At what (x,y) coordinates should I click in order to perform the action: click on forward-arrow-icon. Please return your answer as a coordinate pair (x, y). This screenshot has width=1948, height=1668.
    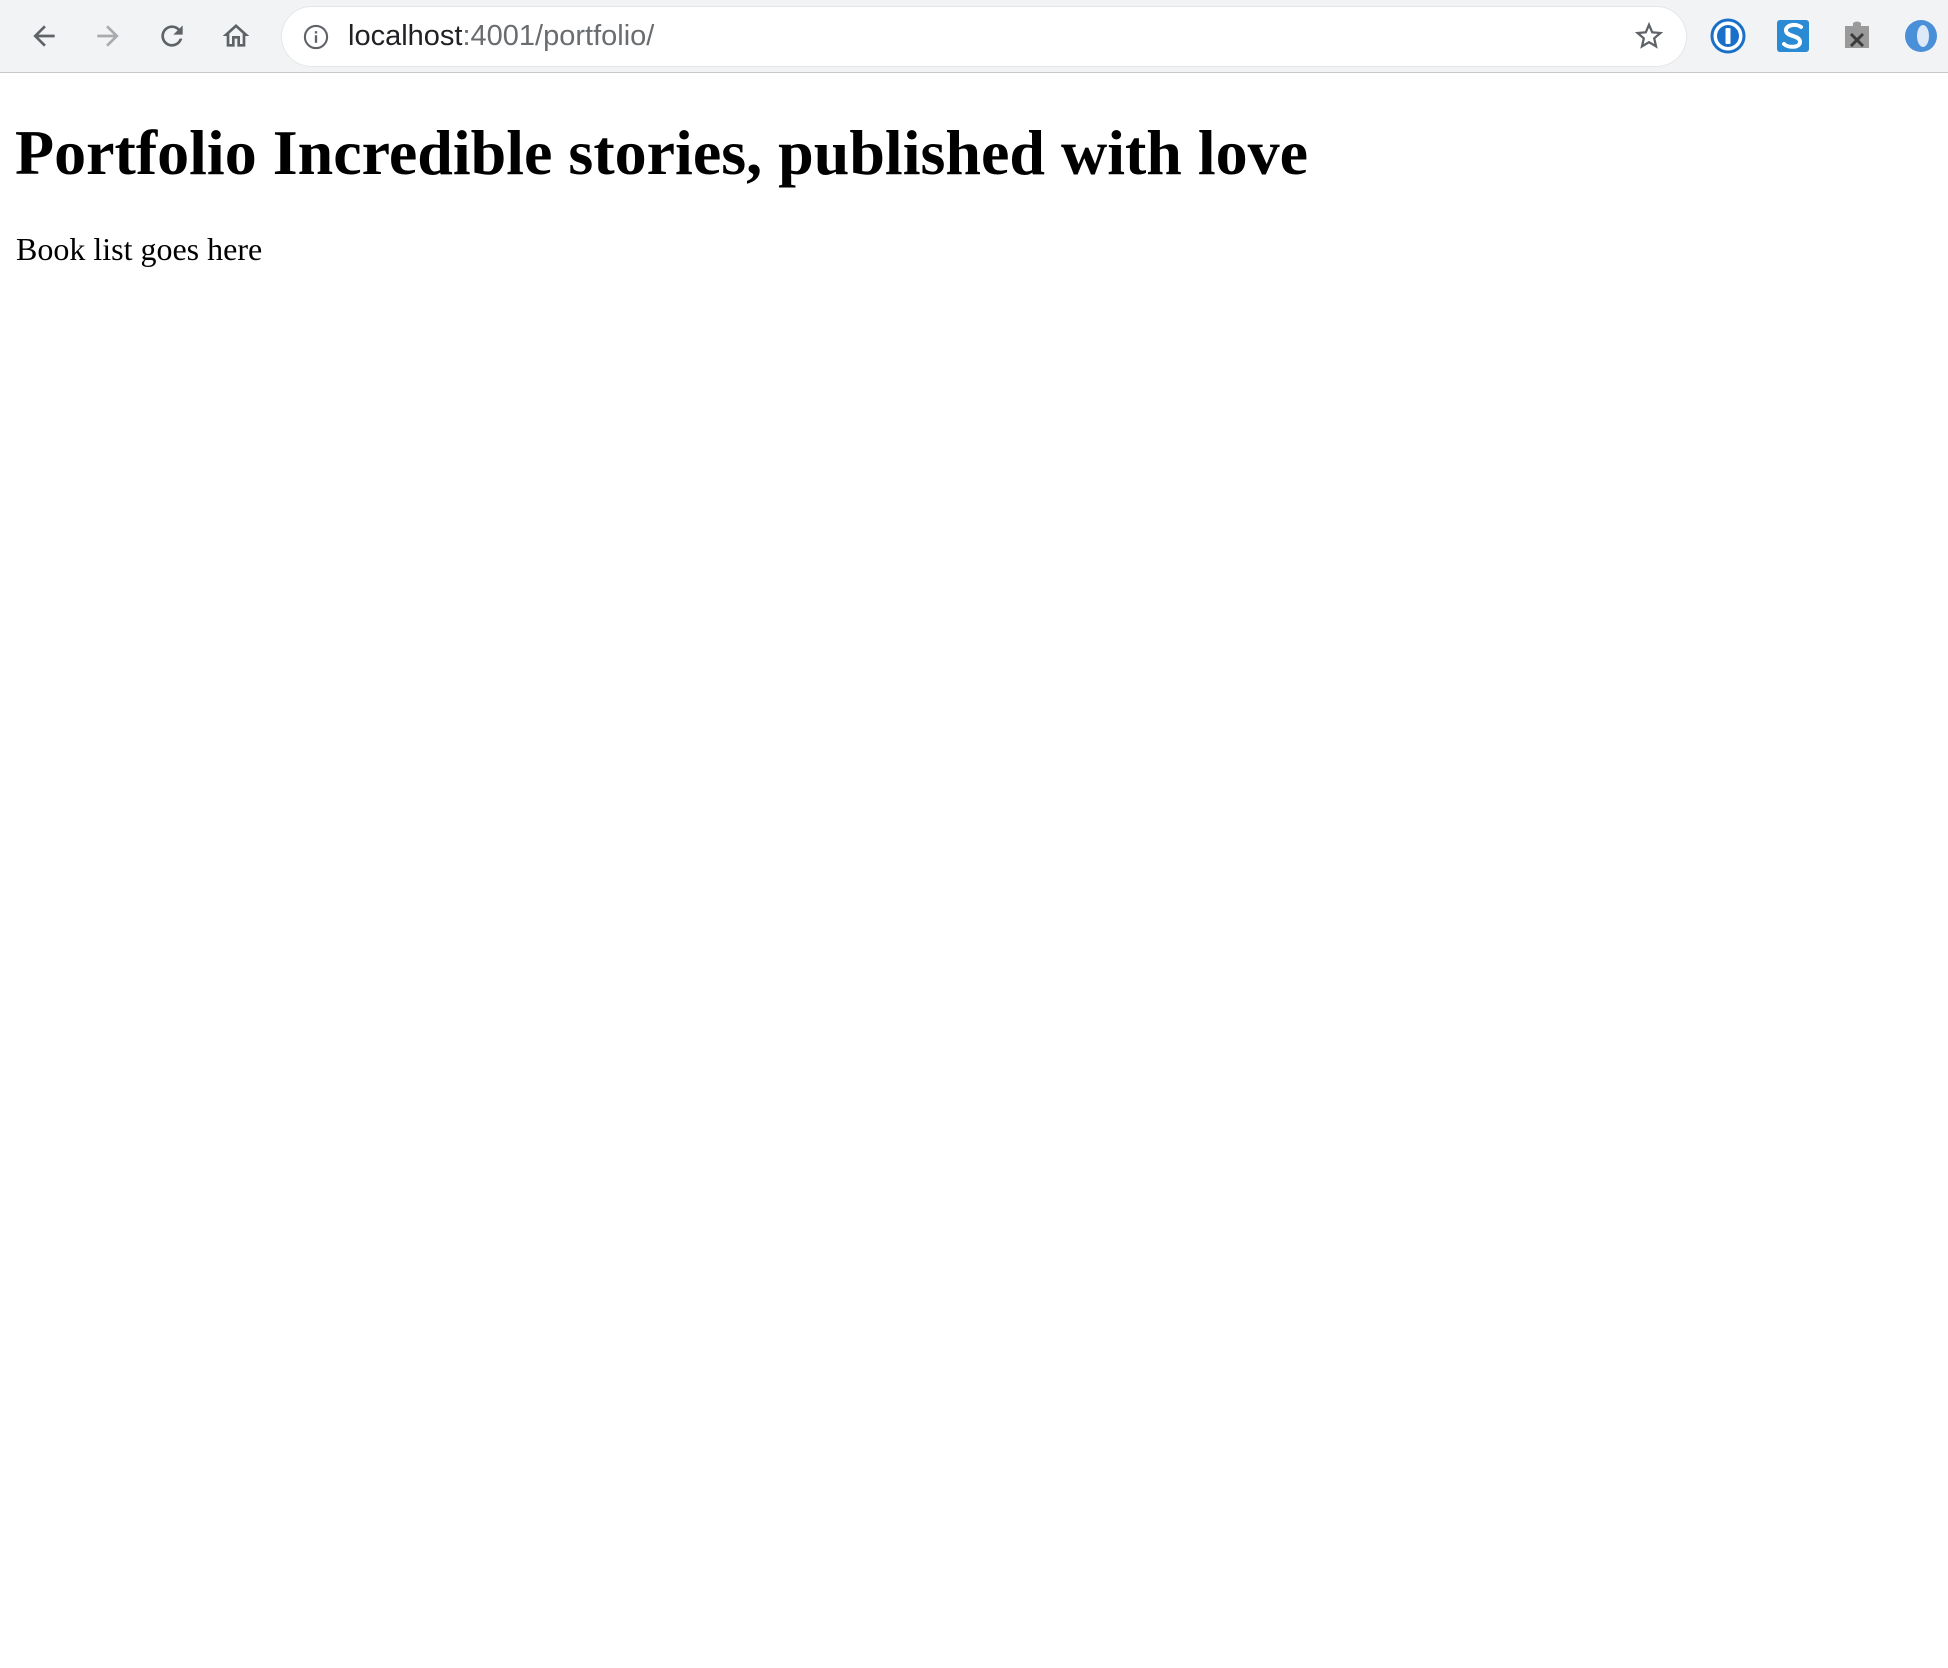
    Looking at the image, I should click on (108, 36).